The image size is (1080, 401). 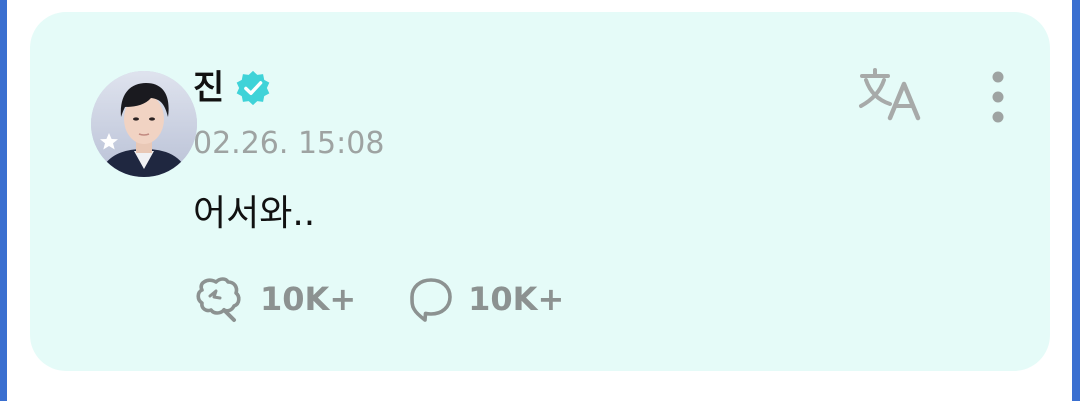 I want to click on reaction-icon, so click(x=218, y=299).